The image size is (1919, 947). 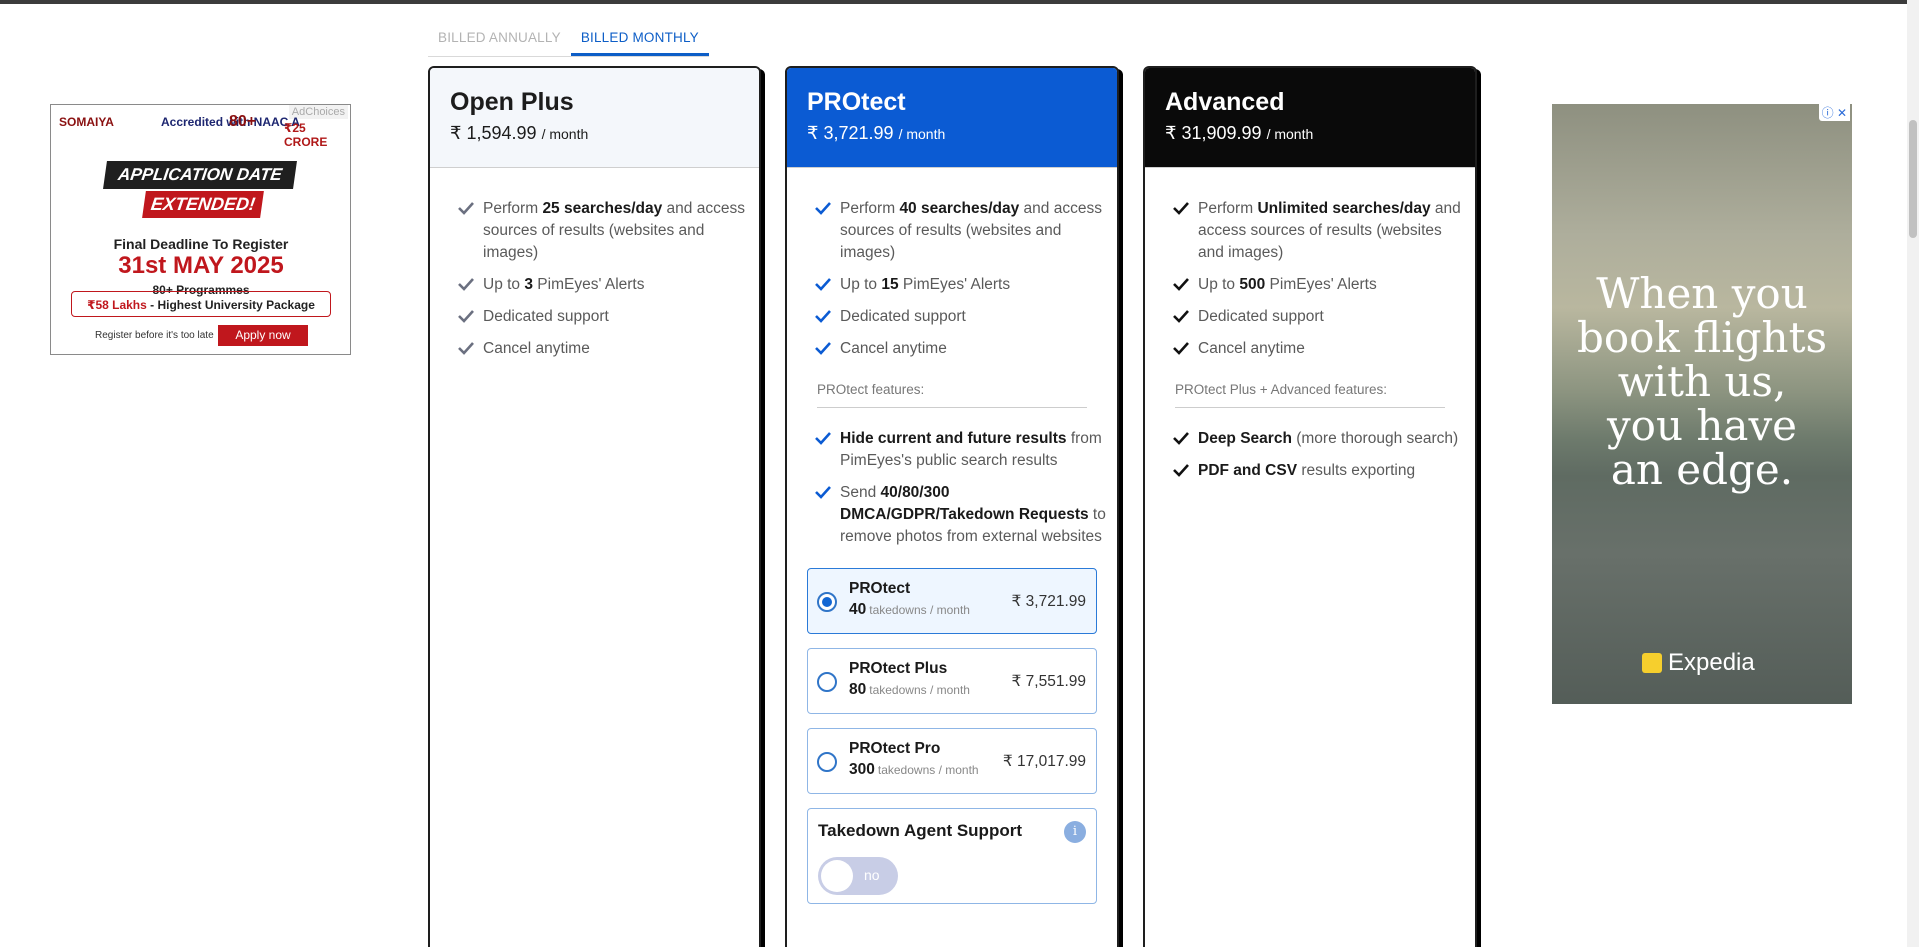 What do you see at coordinates (952, 601) in the screenshot?
I see `option-protect: PROtect 40 takedowns / month ₹ 3,721.99` at bounding box center [952, 601].